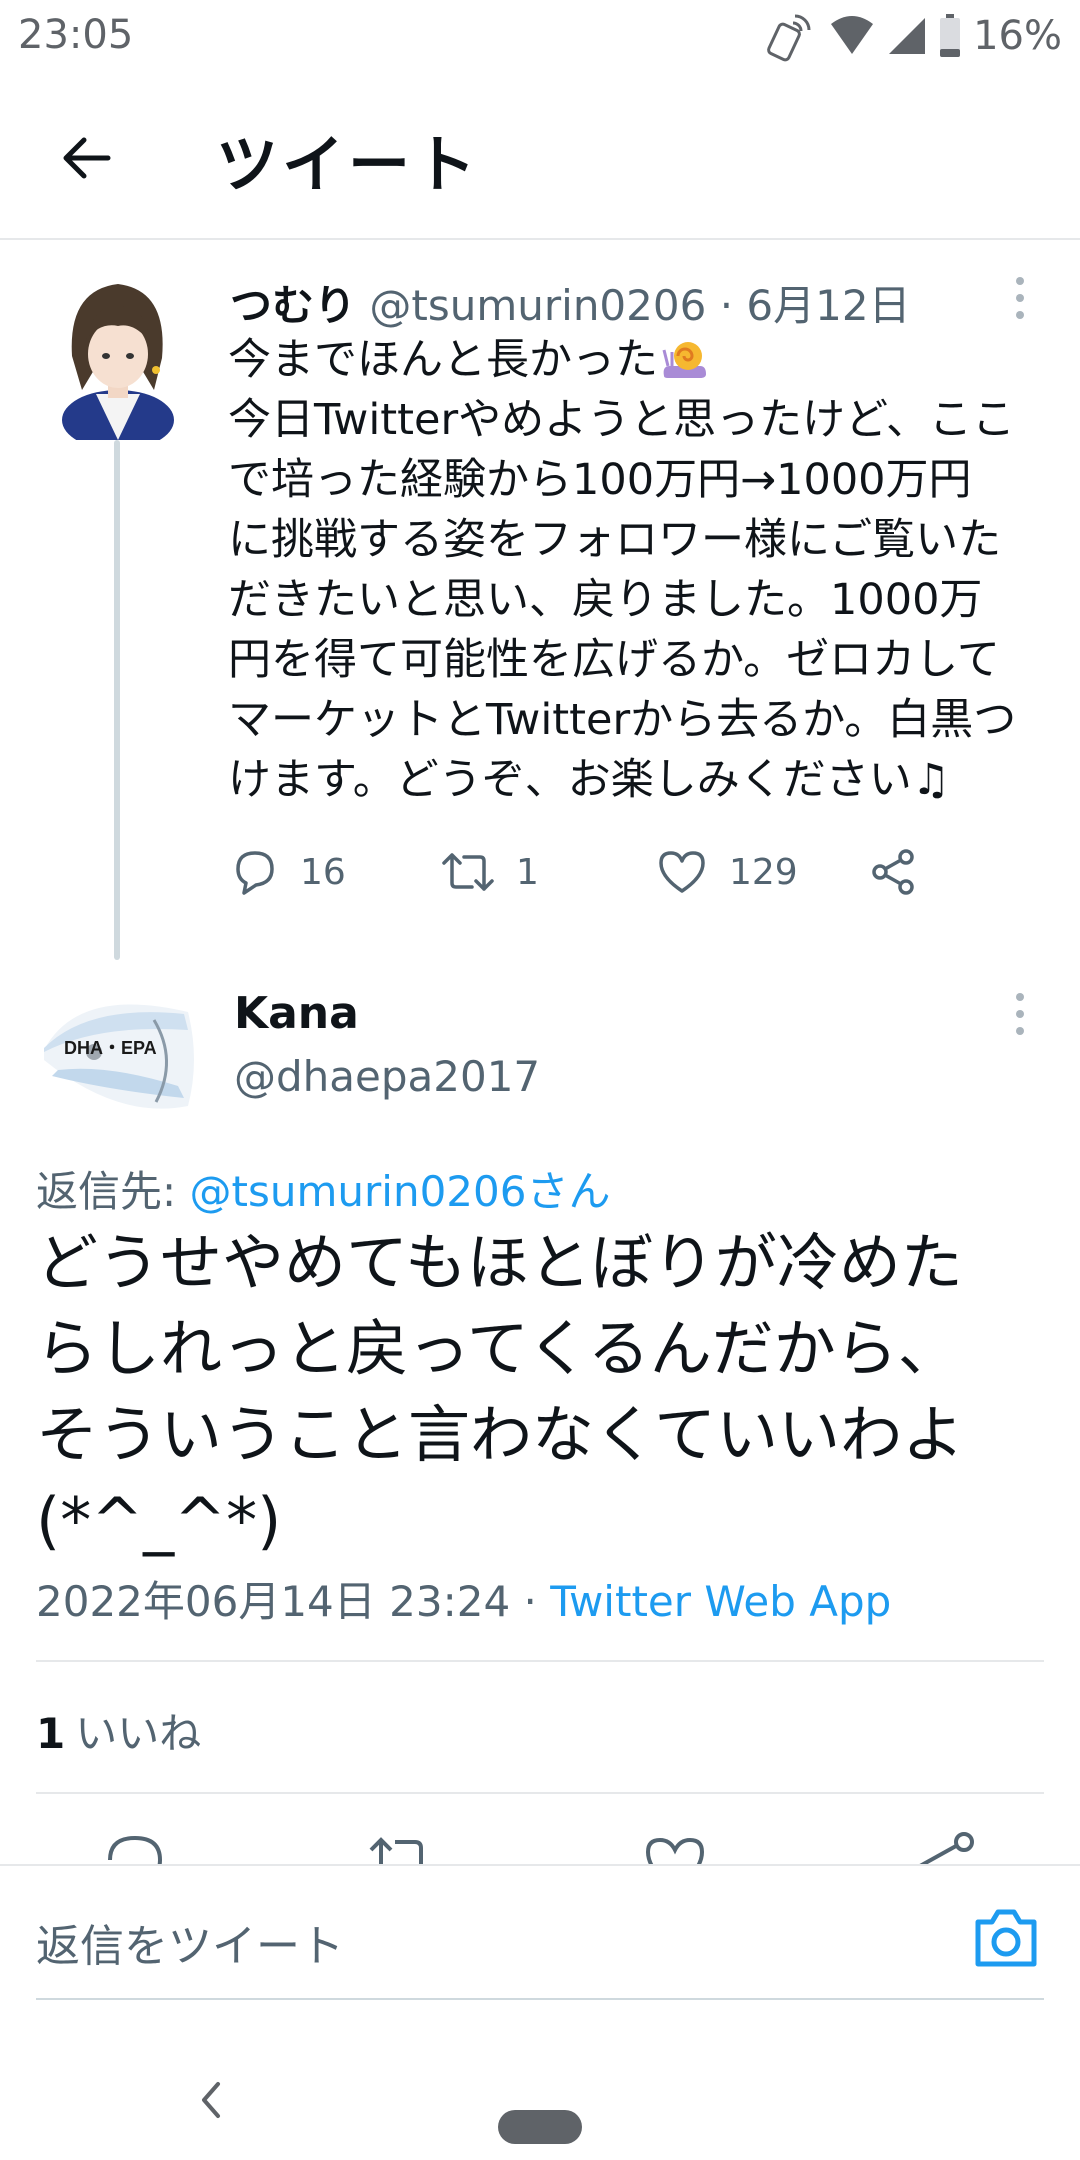  Describe the element at coordinates (498, 1348) in the screenshot. I see `tweet-text-line: らしれっと戻ってくるんだから、` at that location.